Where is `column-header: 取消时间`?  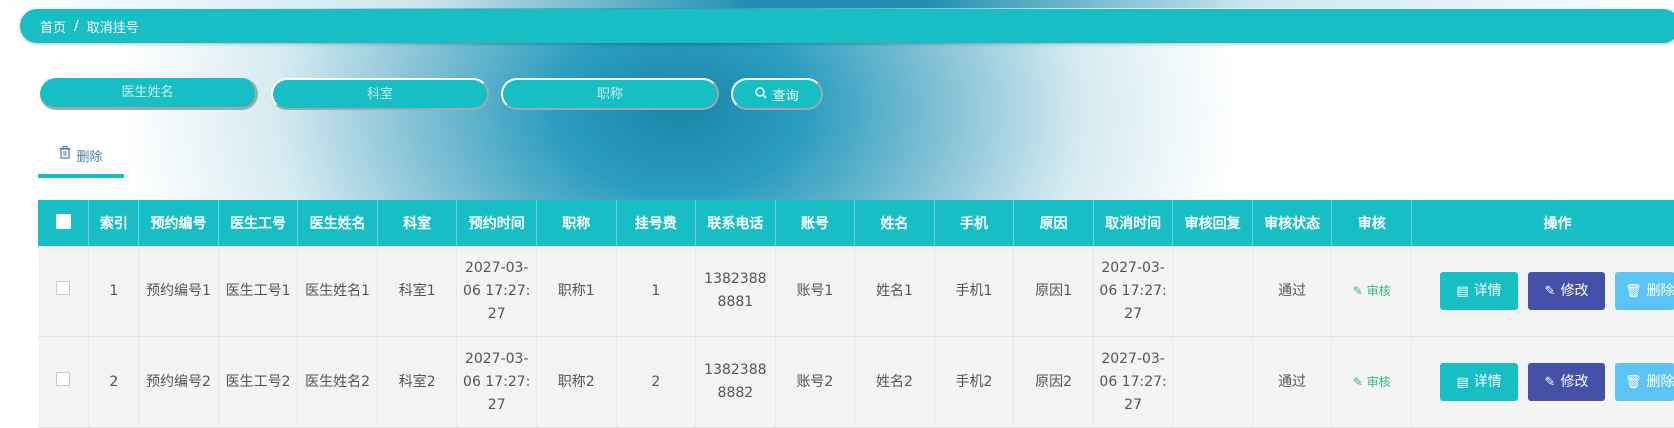 column-header: 取消时间 is located at coordinates (1133, 223).